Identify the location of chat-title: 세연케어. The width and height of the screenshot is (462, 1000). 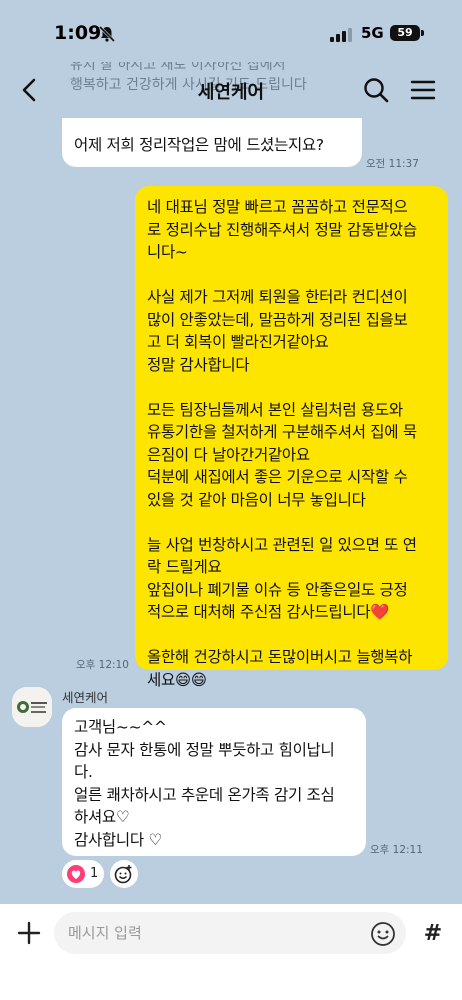
(231, 92).